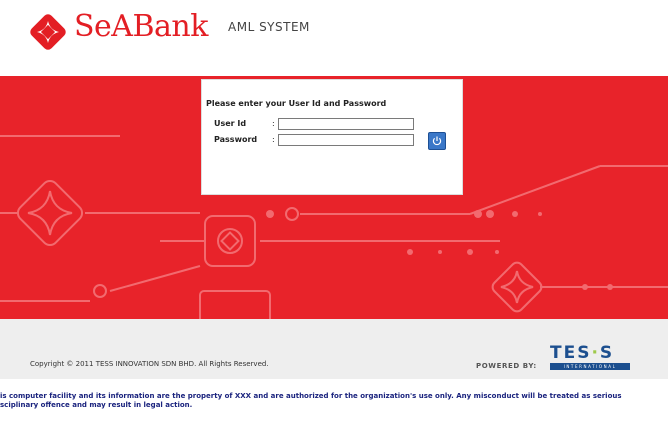 This screenshot has height=422, width=668. Describe the element at coordinates (141, 26) in the screenshot. I see `brand-name: SeABank` at that location.